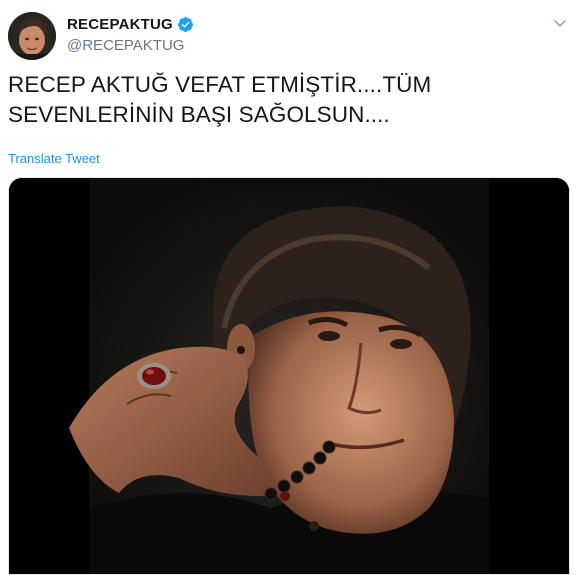  I want to click on author-name-row: RECEPAKTUG, so click(130, 24).